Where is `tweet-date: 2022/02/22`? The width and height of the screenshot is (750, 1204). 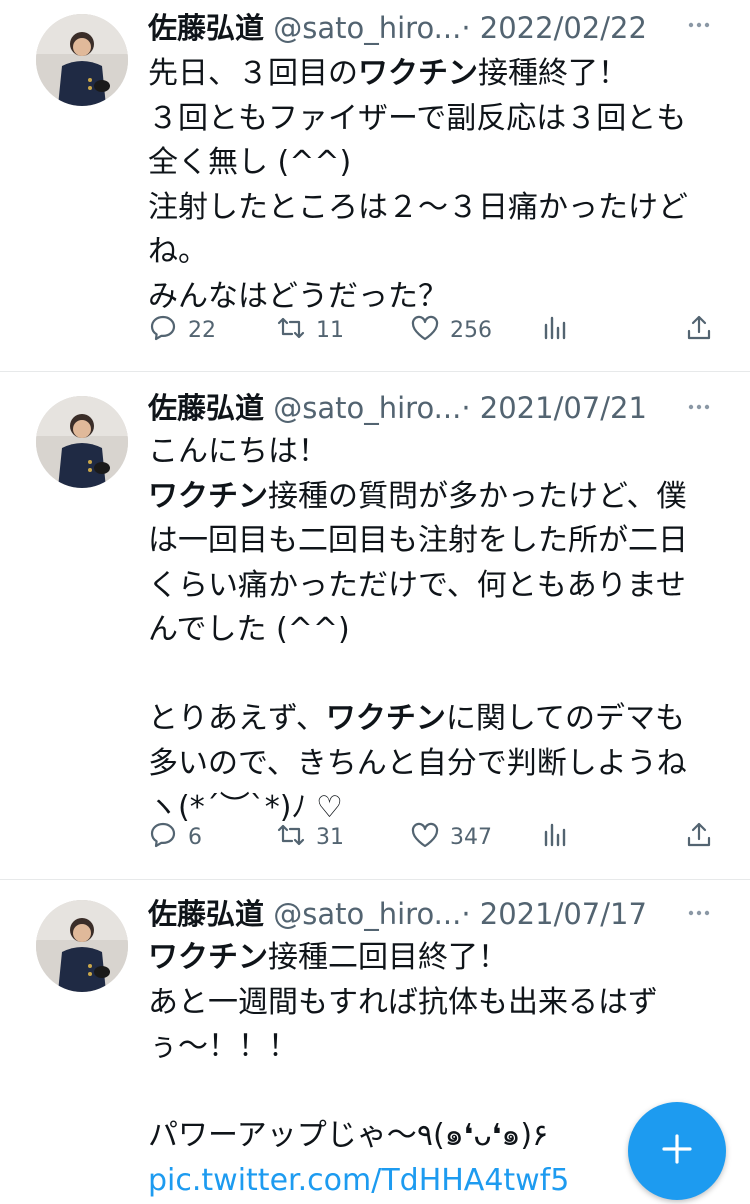
tweet-date: 2022/02/22 is located at coordinates (563, 28).